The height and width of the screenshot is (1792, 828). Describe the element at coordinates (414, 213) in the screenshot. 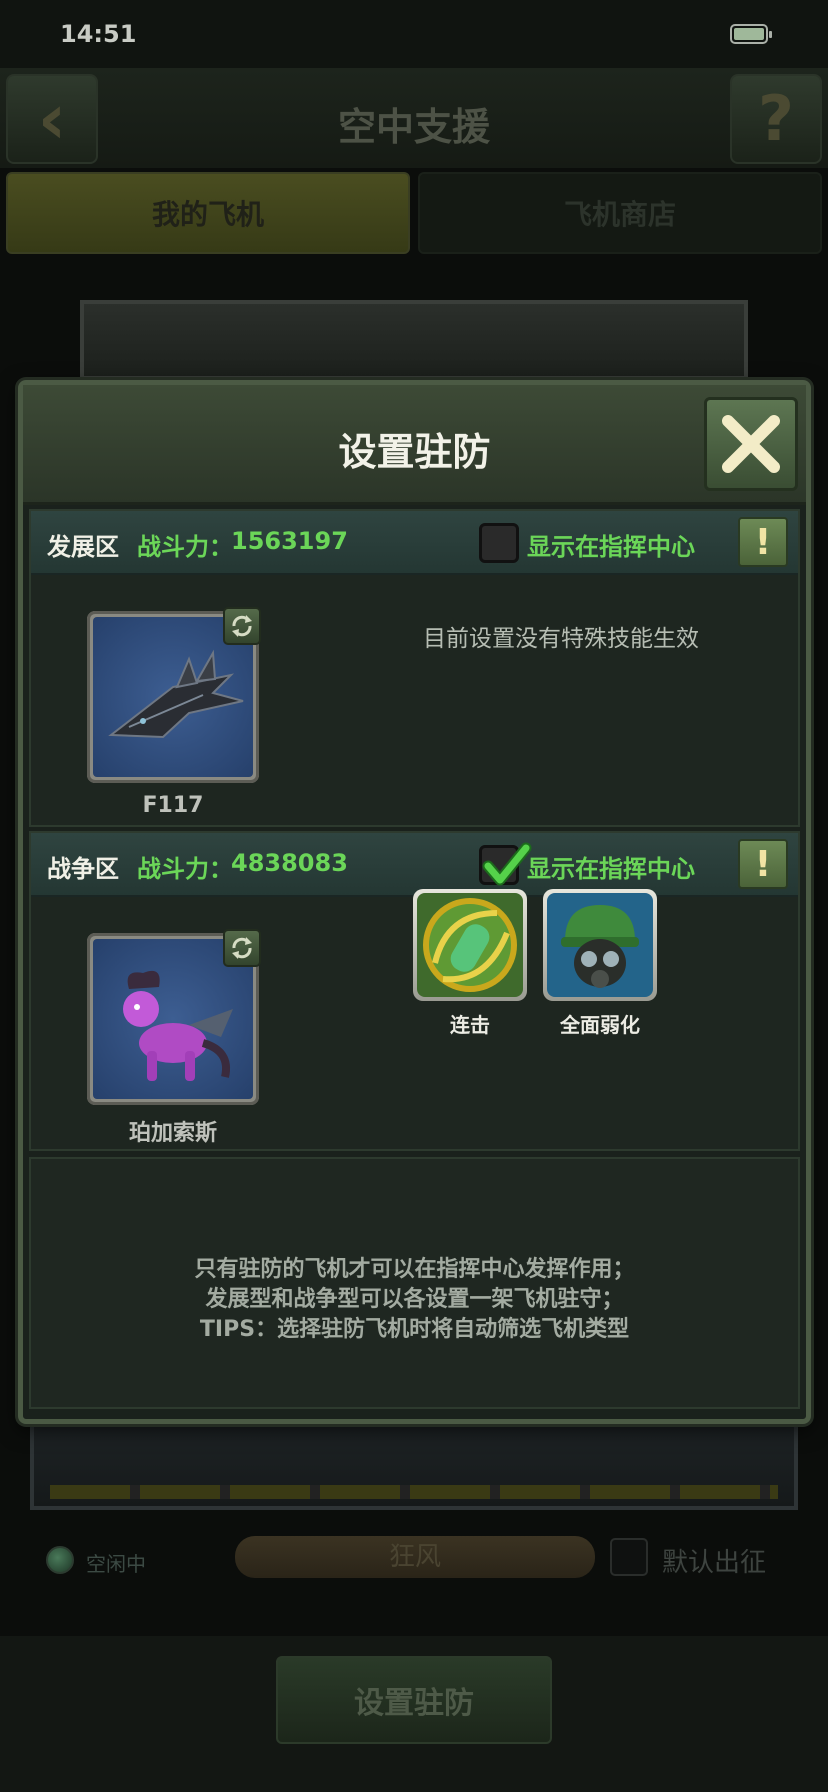

I see `tab-bar: 我的飞机 飞机商店` at that location.